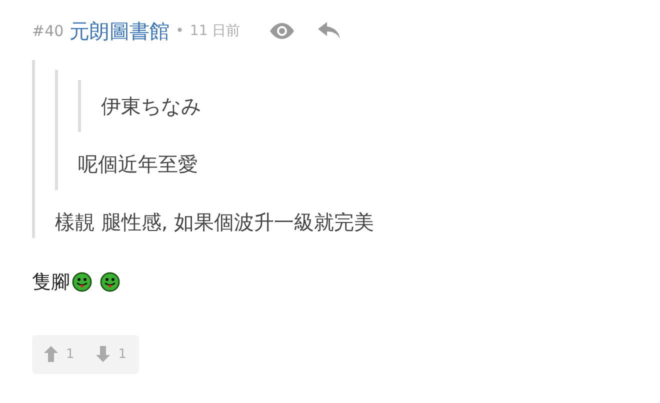  What do you see at coordinates (151, 106) in the screenshot?
I see `quote-text: 伊東ちなみ` at bounding box center [151, 106].